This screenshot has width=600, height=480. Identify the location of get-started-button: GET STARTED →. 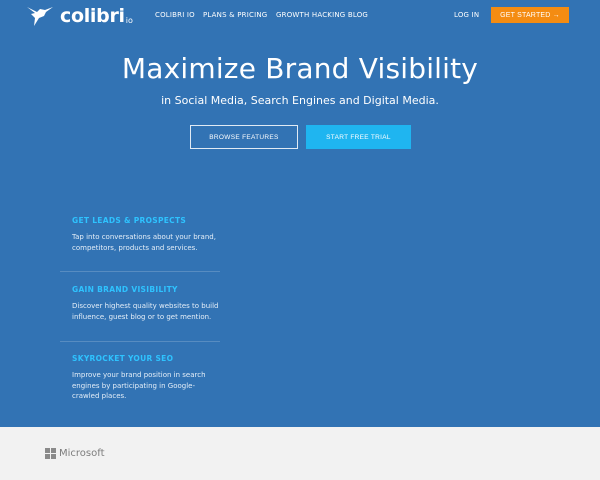
(530, 15).